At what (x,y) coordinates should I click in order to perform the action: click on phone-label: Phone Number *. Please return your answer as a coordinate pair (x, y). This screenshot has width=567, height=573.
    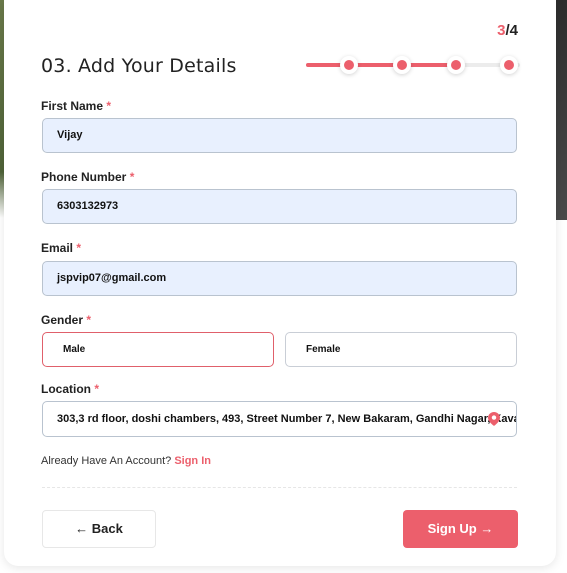
    Looking at the image, I should click on (87, 177).